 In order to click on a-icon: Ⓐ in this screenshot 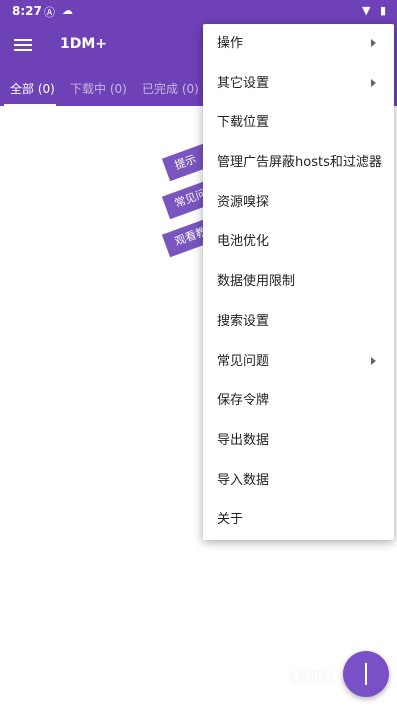, I will do `click(49, 12)`.